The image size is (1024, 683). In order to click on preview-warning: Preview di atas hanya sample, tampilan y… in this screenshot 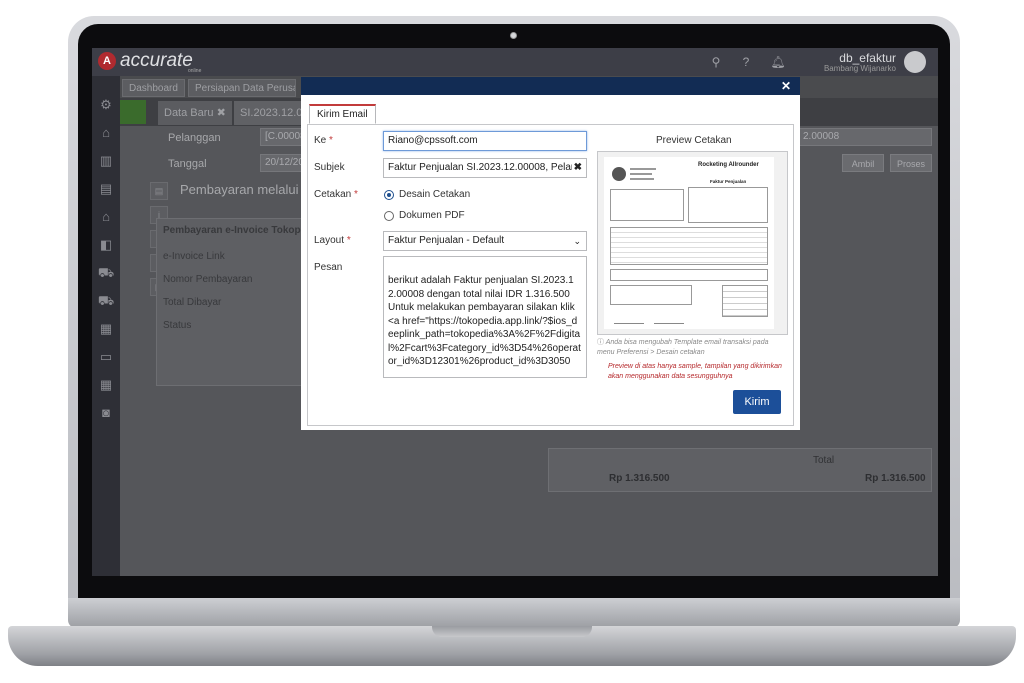, I will do `click(695, 371)`.